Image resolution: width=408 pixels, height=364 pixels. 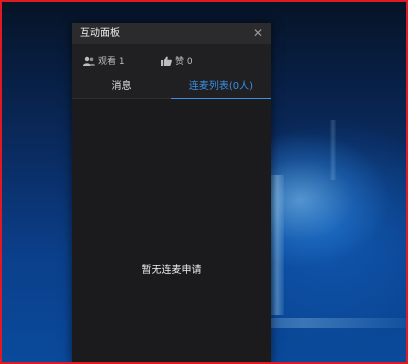 I want to click on tab-link-mic-list: 连麦列表(0人), so click(x=221, y=86).